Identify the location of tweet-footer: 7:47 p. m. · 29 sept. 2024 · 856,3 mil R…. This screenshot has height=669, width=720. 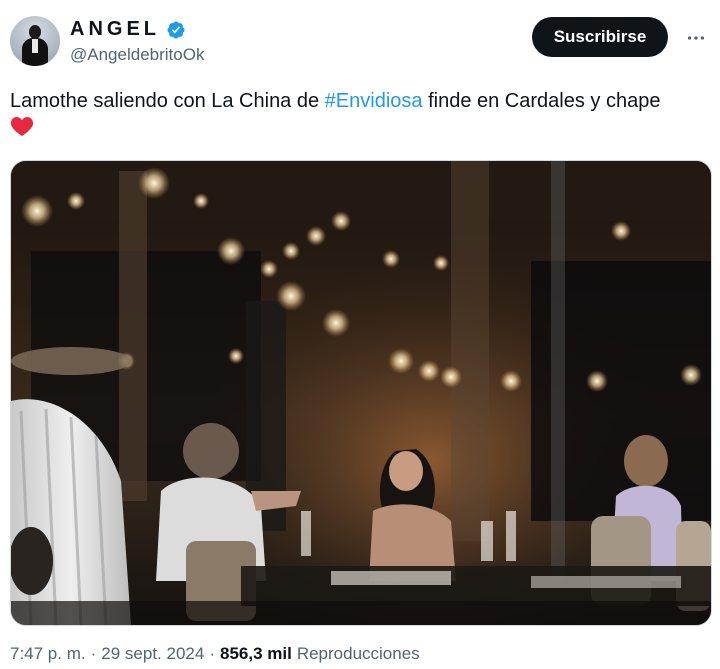
(215, 654).